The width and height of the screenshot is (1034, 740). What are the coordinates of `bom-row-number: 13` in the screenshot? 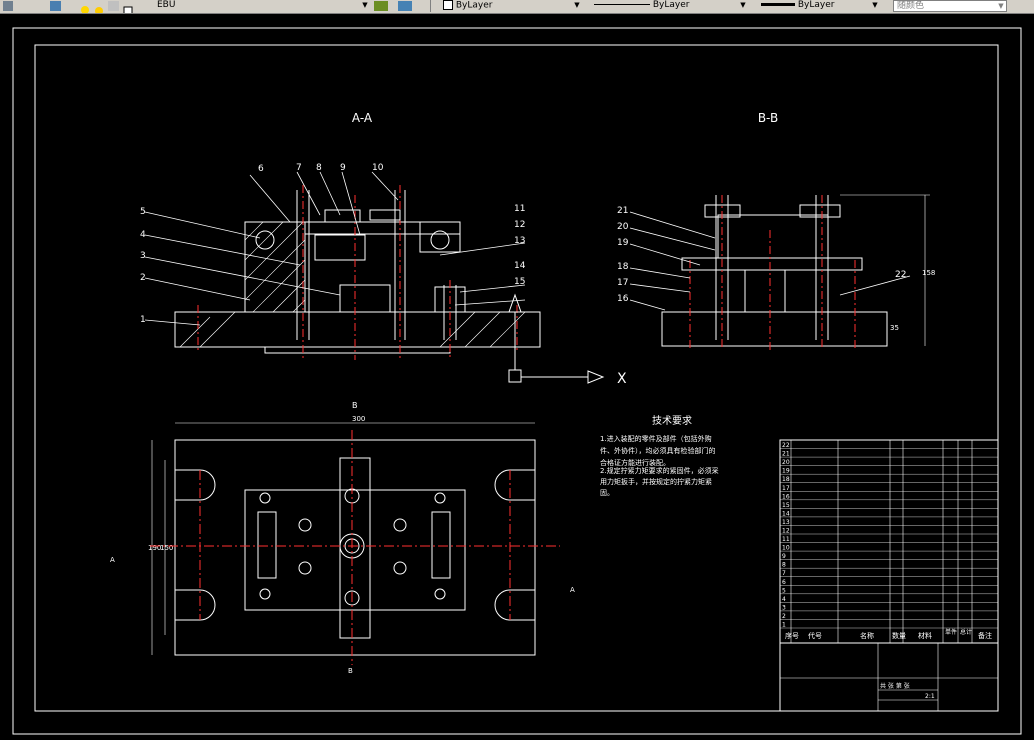 It's located at (786, 522).